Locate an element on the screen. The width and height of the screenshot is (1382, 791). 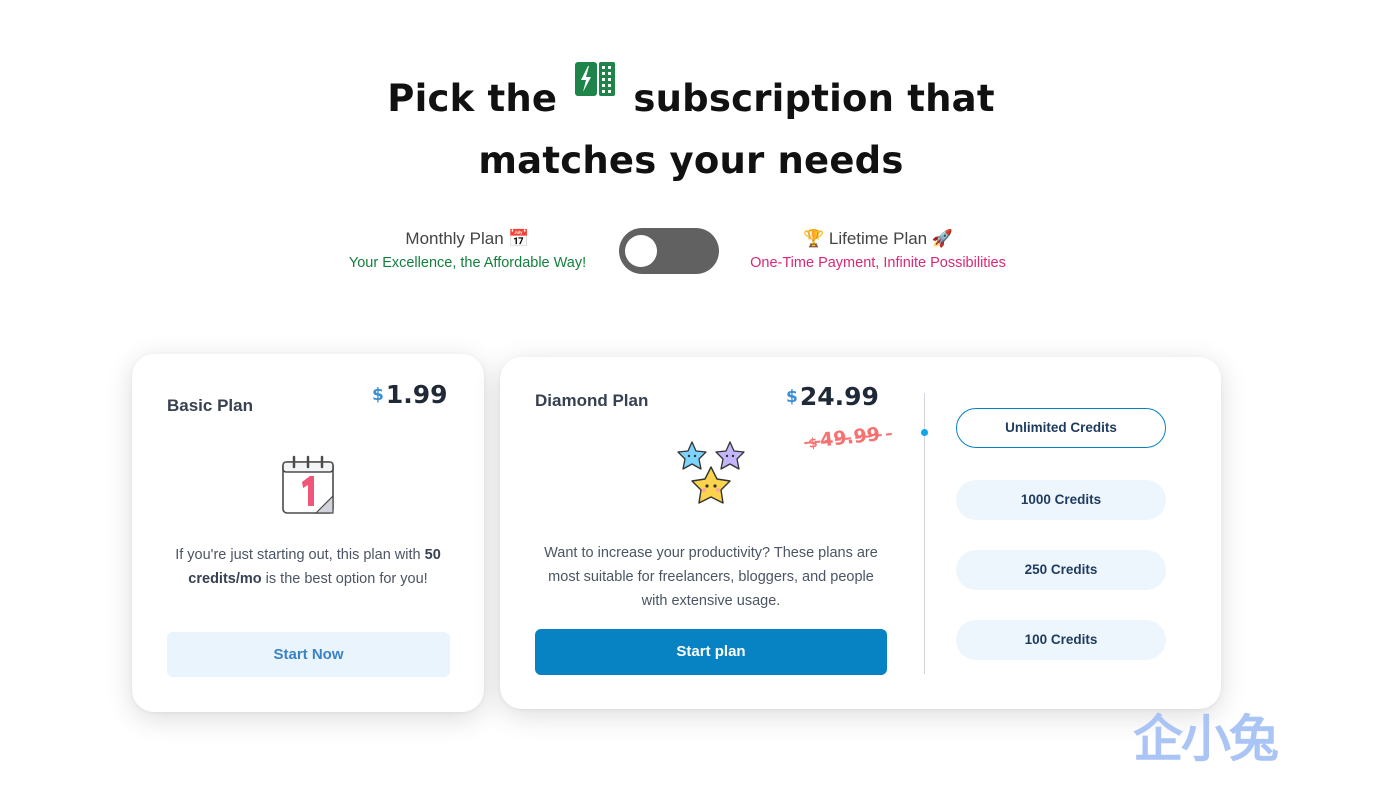
billing-period-switch is located at coordinates (669, 251).